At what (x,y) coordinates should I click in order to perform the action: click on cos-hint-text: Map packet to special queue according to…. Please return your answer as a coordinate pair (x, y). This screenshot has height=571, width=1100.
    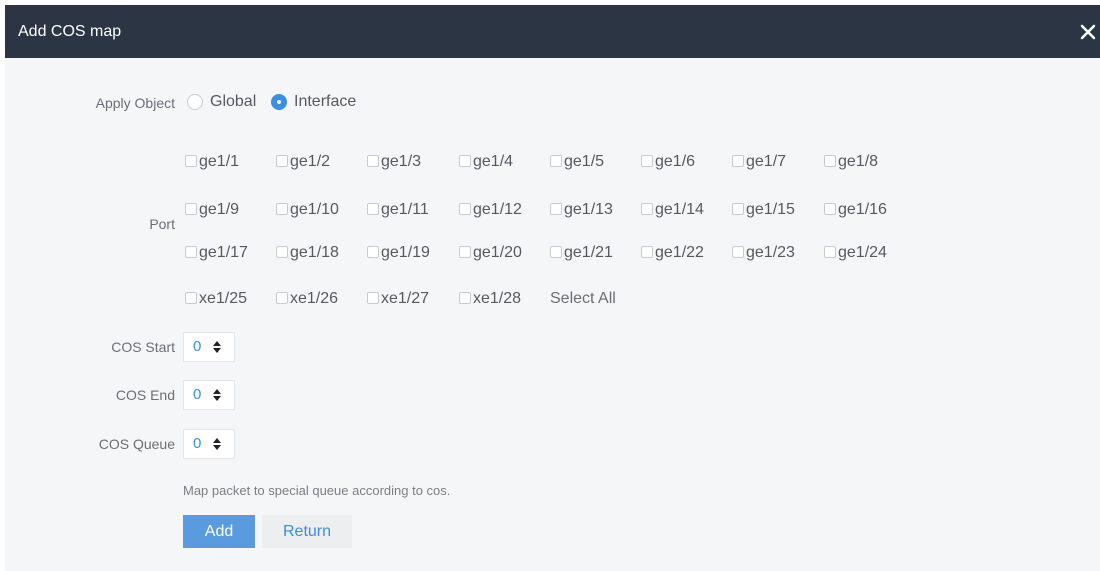
    Looking at the image, I should click on (317, 490).